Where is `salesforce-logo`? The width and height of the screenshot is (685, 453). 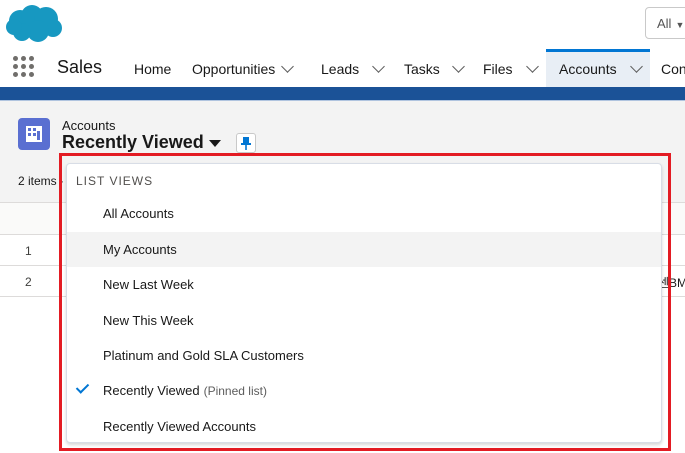
salesforce-logo is located at coordinates (34, 24).